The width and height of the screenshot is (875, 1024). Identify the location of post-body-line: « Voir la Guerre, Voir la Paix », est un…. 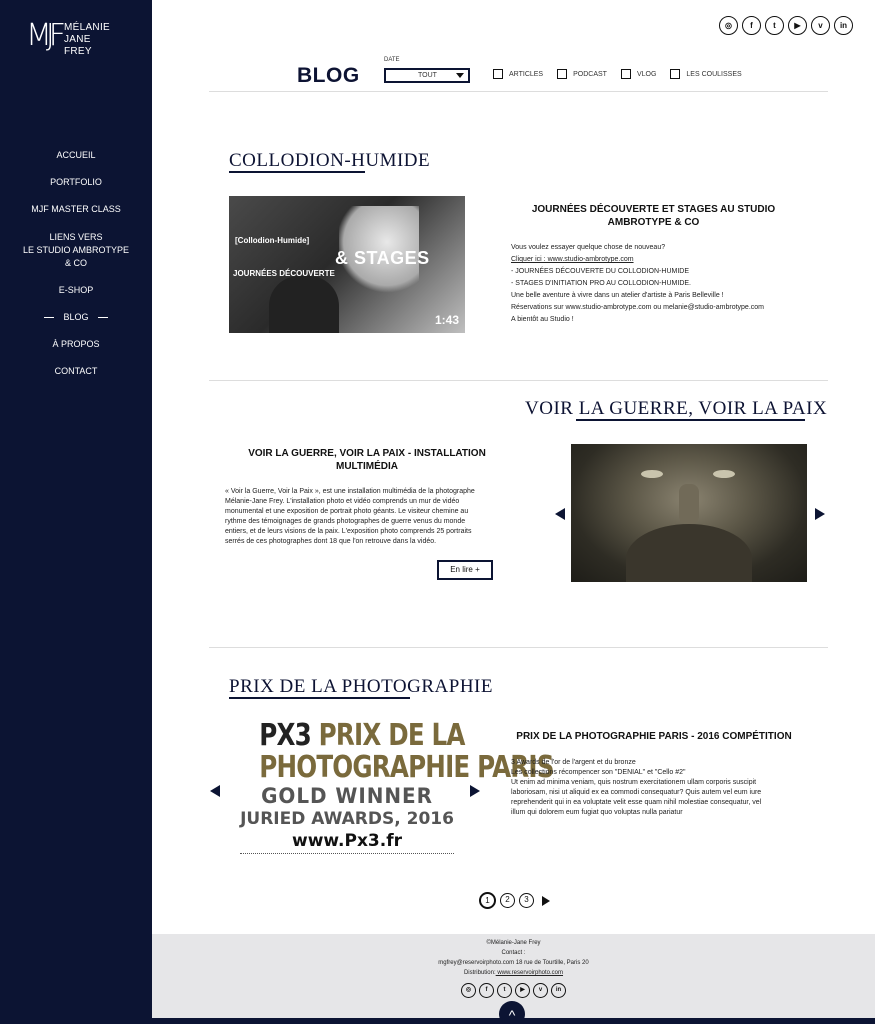
(350, 491).